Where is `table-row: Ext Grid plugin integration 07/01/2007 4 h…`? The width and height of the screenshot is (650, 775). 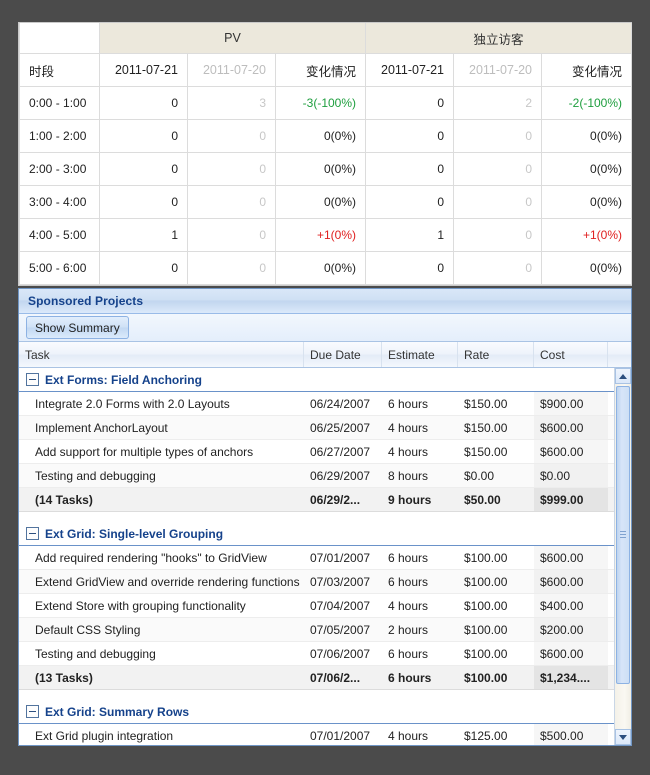 table-row: Ext Grid plugin integration 07/01/2007 4 h… is located at coordinates (316, 734).